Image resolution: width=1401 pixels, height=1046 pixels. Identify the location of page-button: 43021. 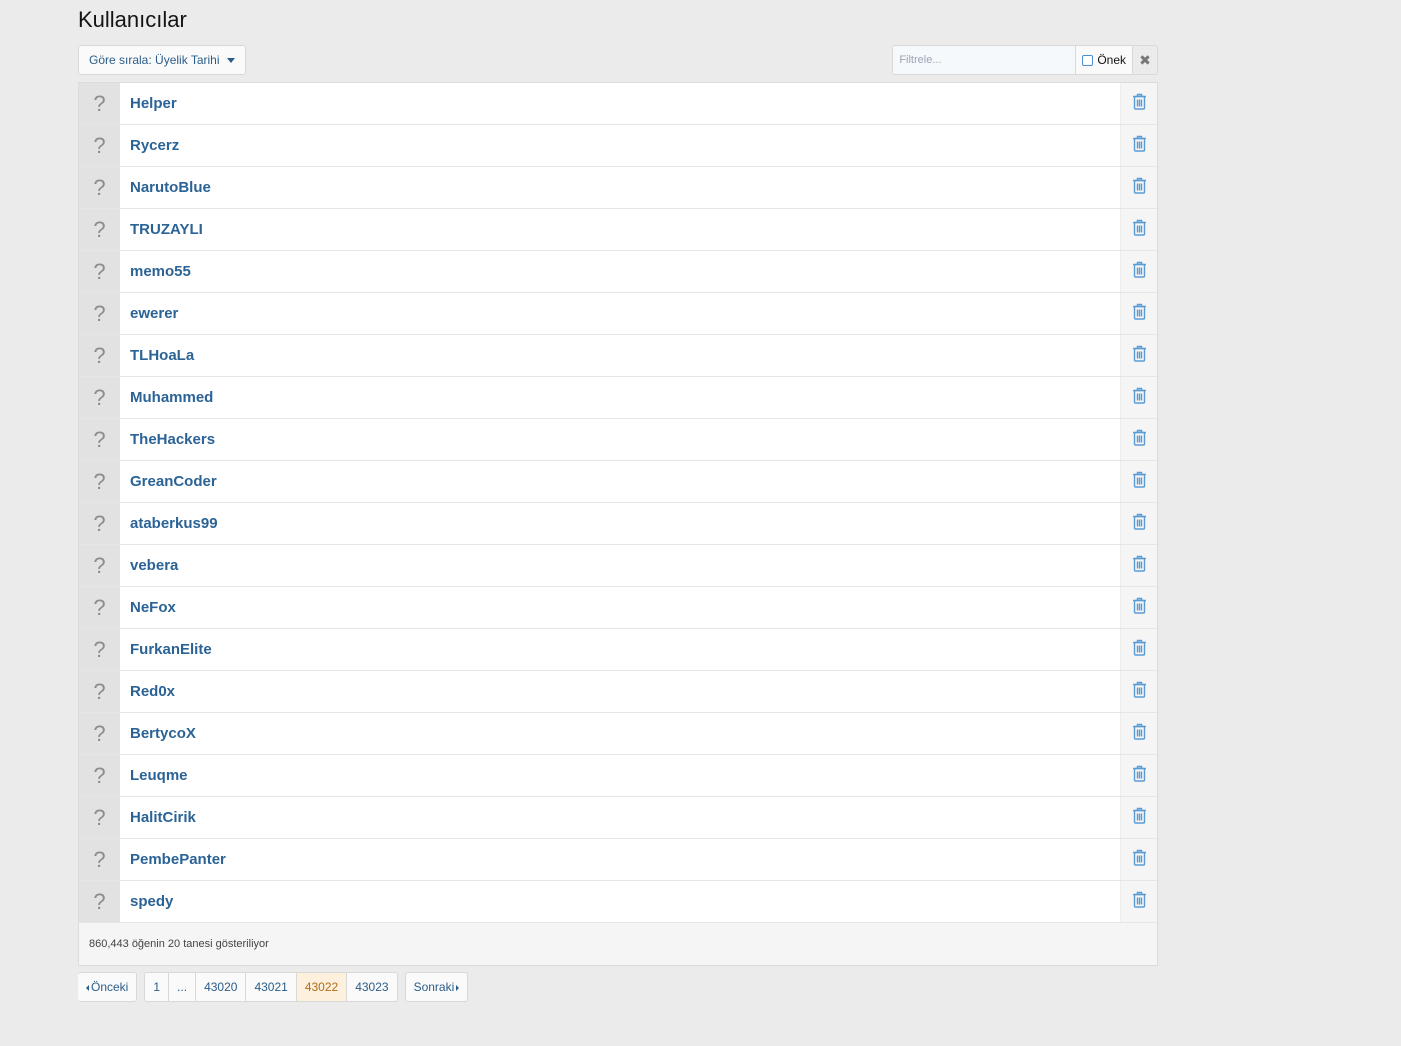
(270, 987).